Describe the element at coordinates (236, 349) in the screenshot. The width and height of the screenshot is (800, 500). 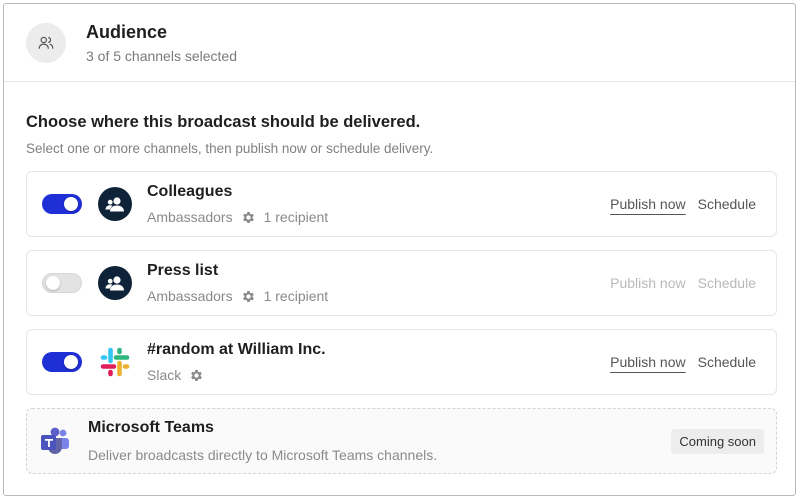
I see `channel-name: #random at William Inc.` at that location.